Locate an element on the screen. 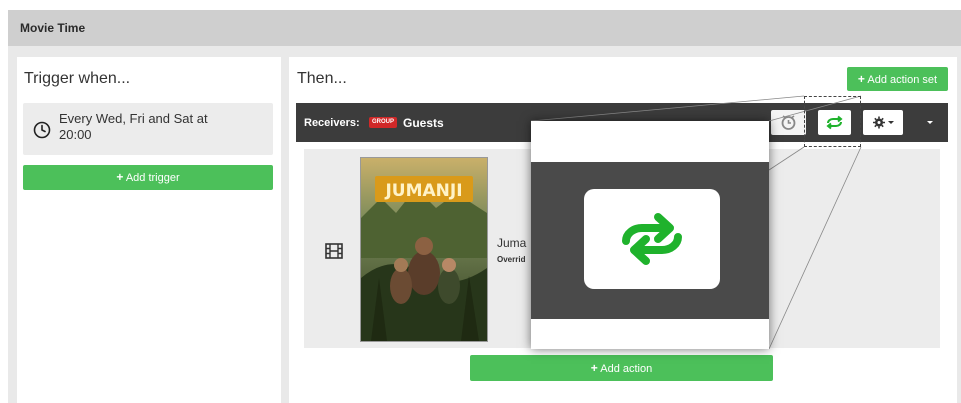 Image resolution: width=961 pixels, height=403 pixels. repeat-icon is located at coordinates (652, 239).